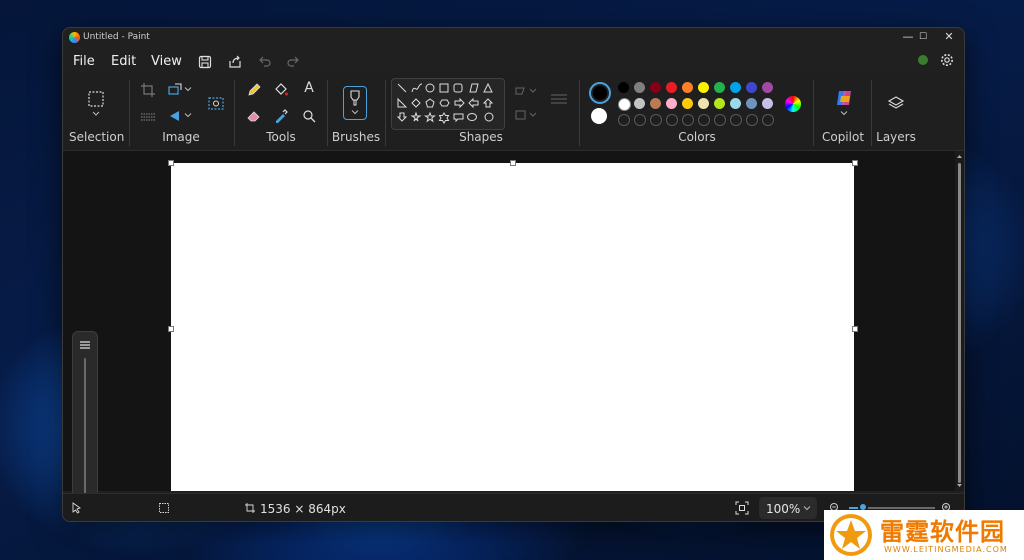 The height and width of the screenshot is (560, 1024). What do you see at coordinates (949, 37) in the screenshot?
I see `close-button: ✕` at bounding box center [949, 37].